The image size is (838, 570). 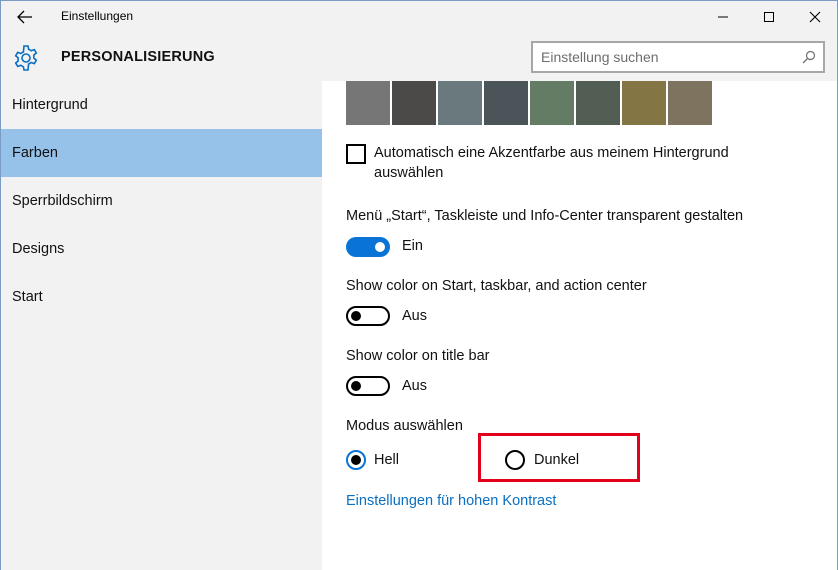 I want to click on title-bar: Einstellungen, so click(x=419, y=17).